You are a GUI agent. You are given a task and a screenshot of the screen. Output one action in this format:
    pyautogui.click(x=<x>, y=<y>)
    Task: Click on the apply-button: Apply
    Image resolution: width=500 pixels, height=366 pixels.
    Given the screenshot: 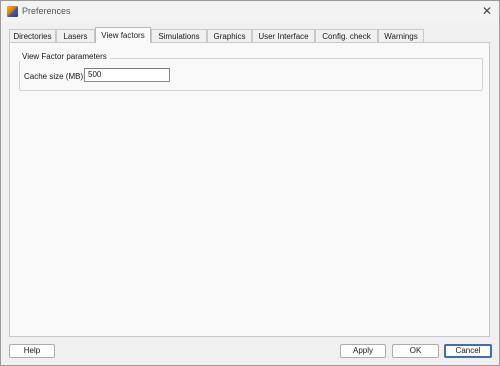 What is the action you would take?
    pyautogui.click(x=363, y=351)
    